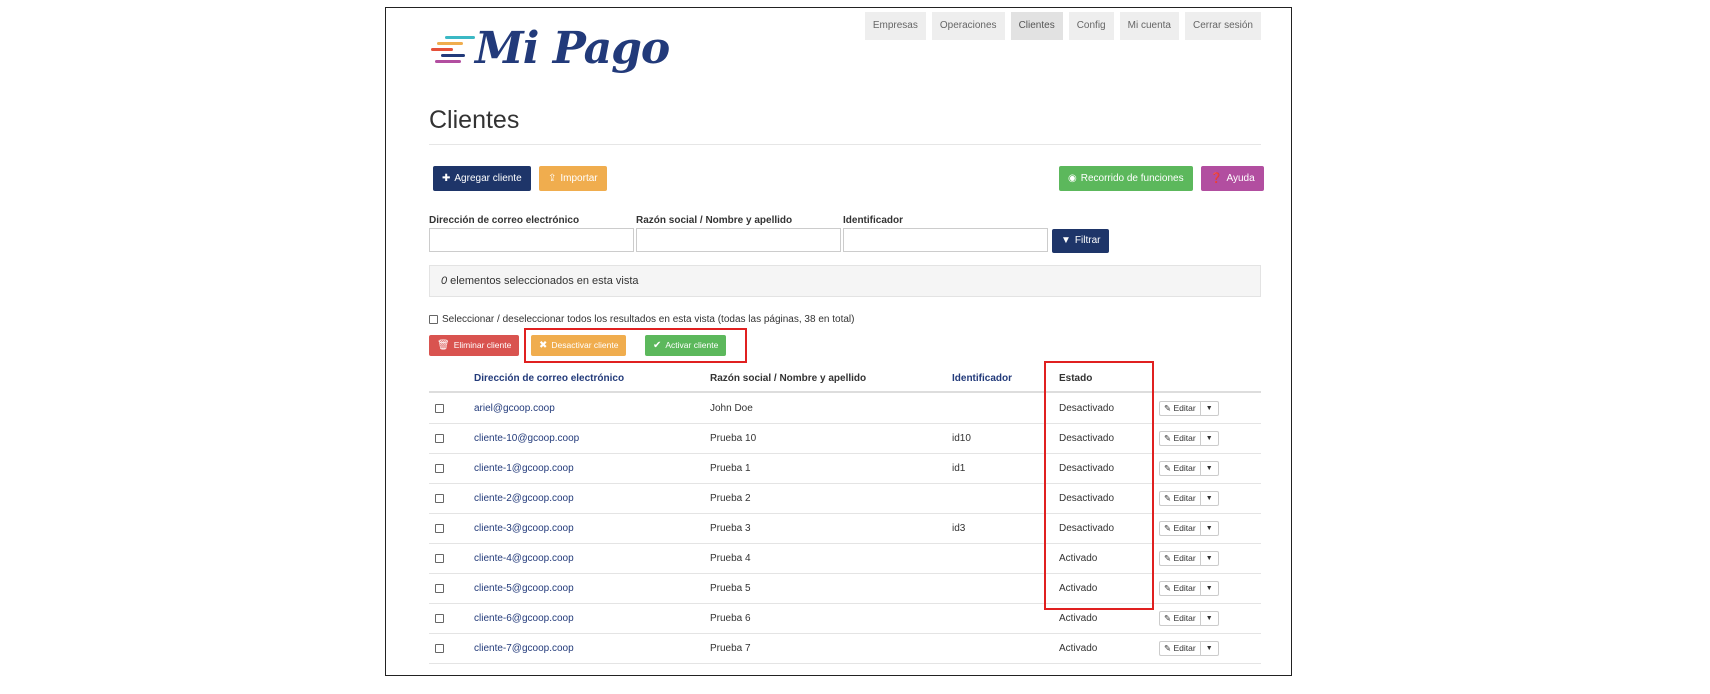 This screenshot has width=1710, height=694. Describe the element at coordinates (549, 378) in the screenshot. I see `header-email: Dirección de correo electrónico` at that location.